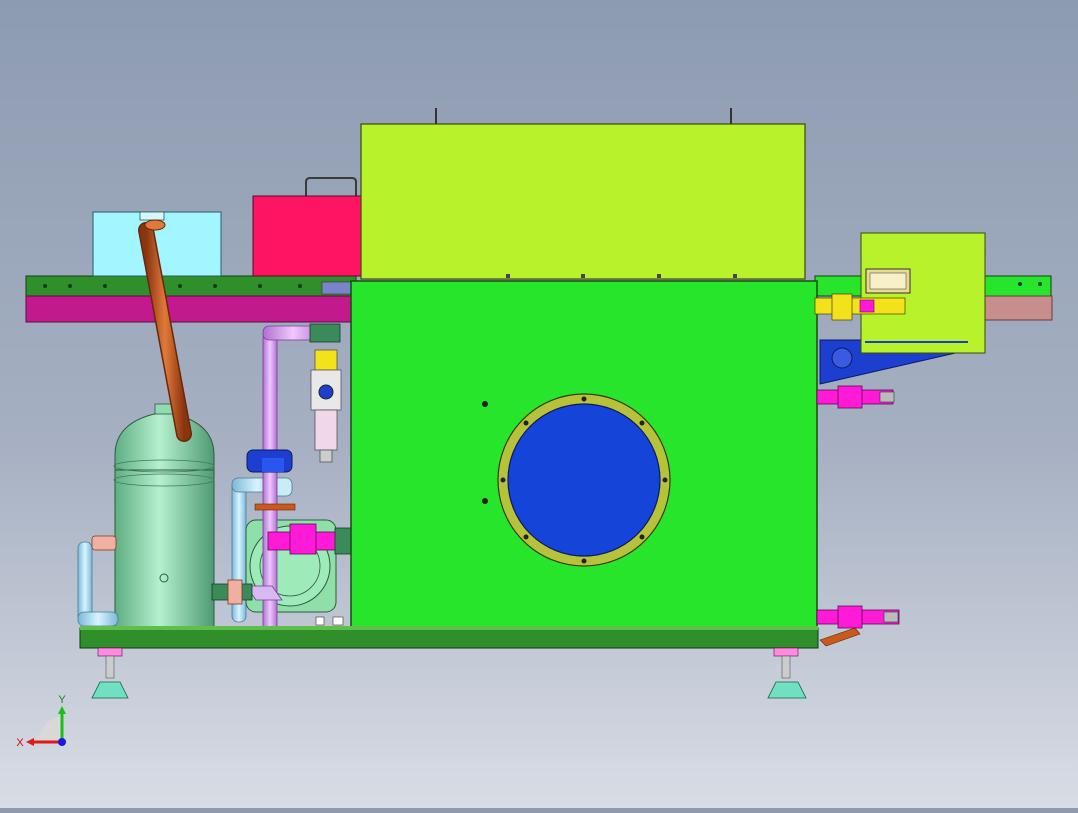  Describe the element at coordinates (41, 721) in the screenshot. I see `coordinate-triad-icon: Y X` at that location.